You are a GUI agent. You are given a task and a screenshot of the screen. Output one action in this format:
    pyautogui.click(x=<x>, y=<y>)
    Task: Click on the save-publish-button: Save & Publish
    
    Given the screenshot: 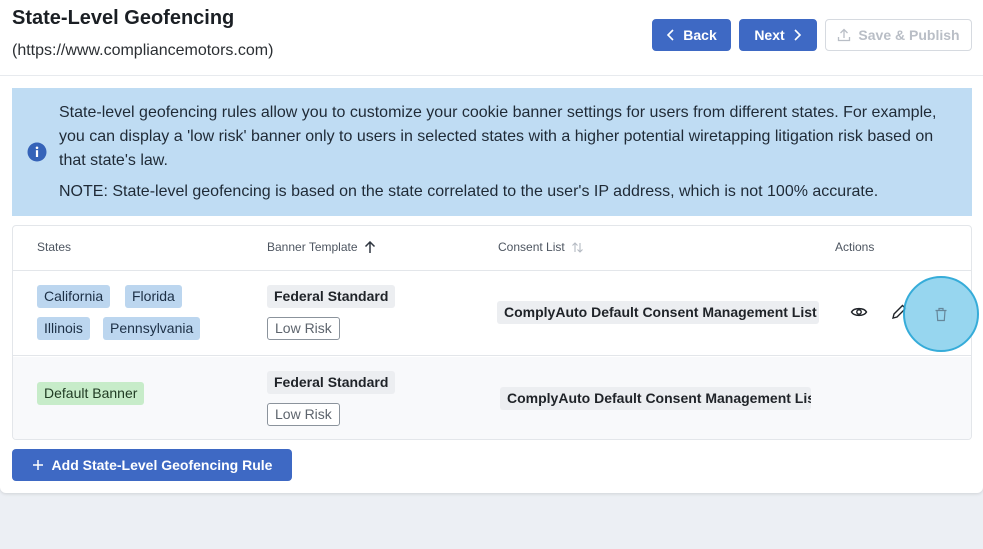 What is the action you would take?
    pyautogui.click(x=898, y=35)
    